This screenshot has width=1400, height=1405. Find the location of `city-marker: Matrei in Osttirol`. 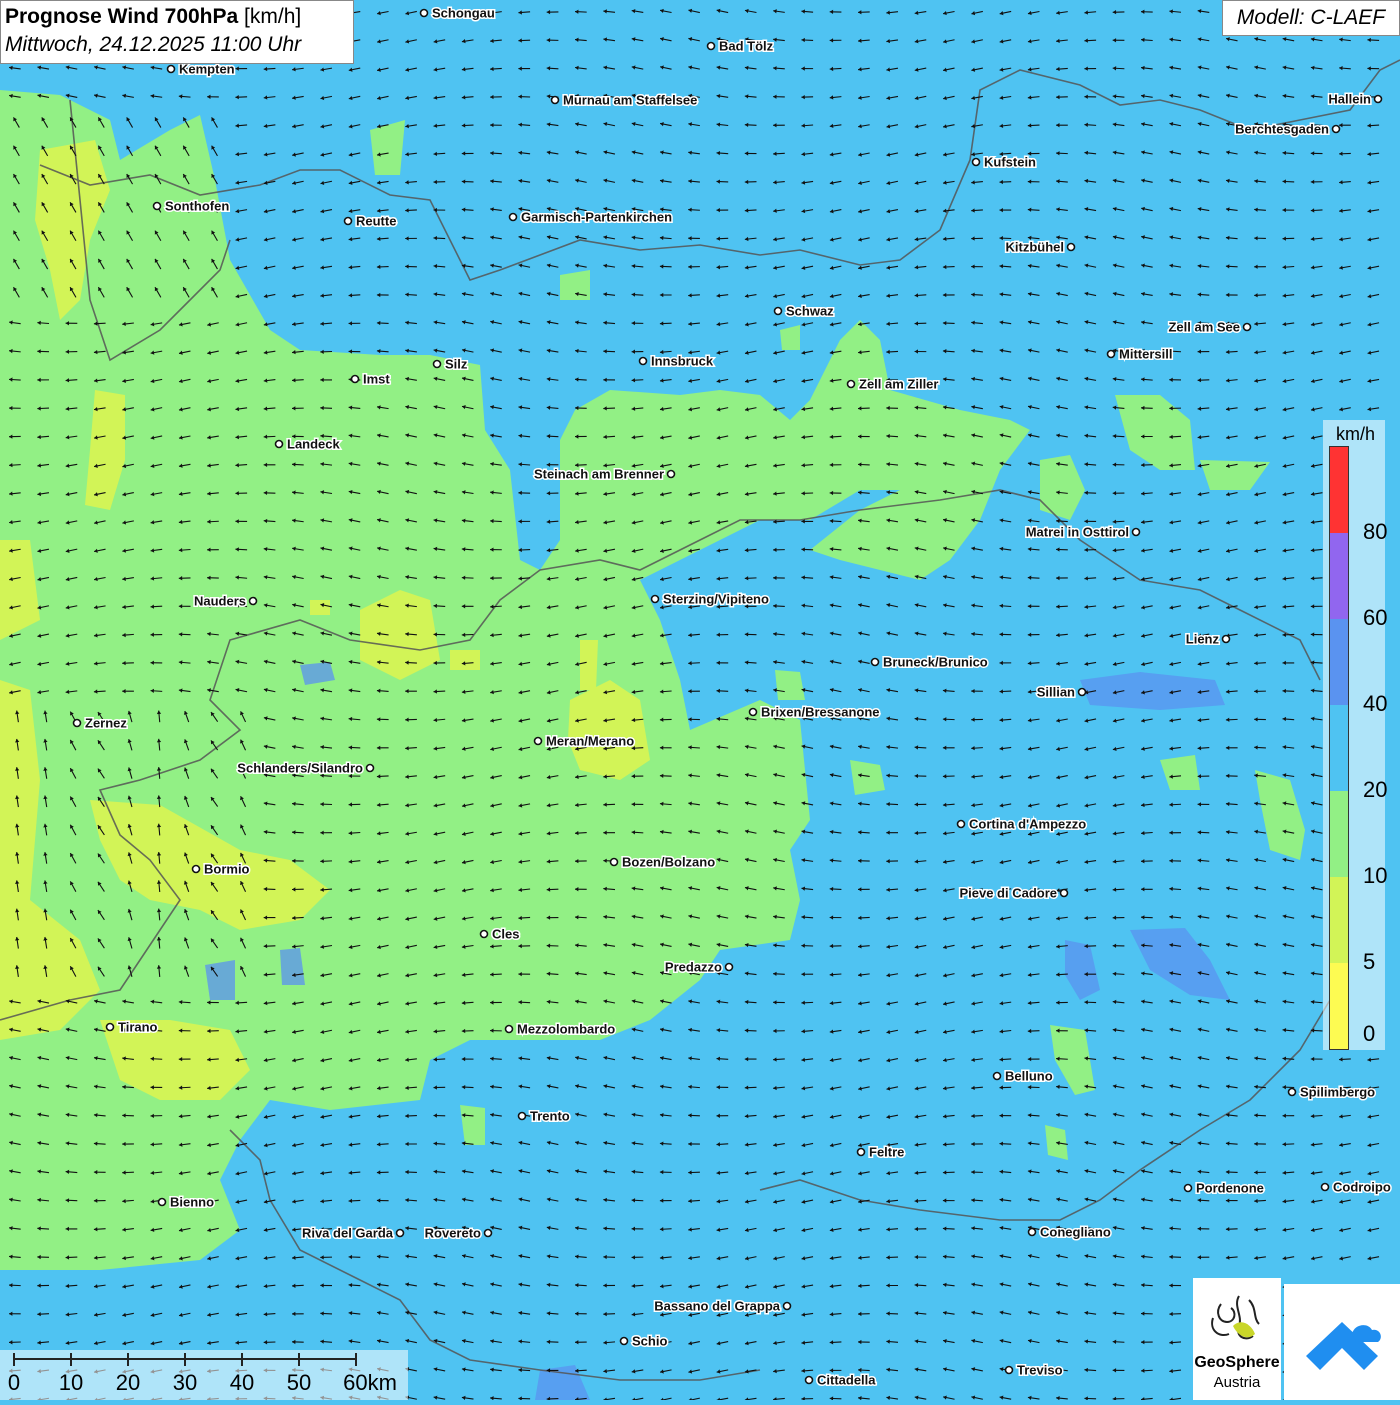

city-marker: Matrei in Osttirol is located at coordinates (1083, 532).